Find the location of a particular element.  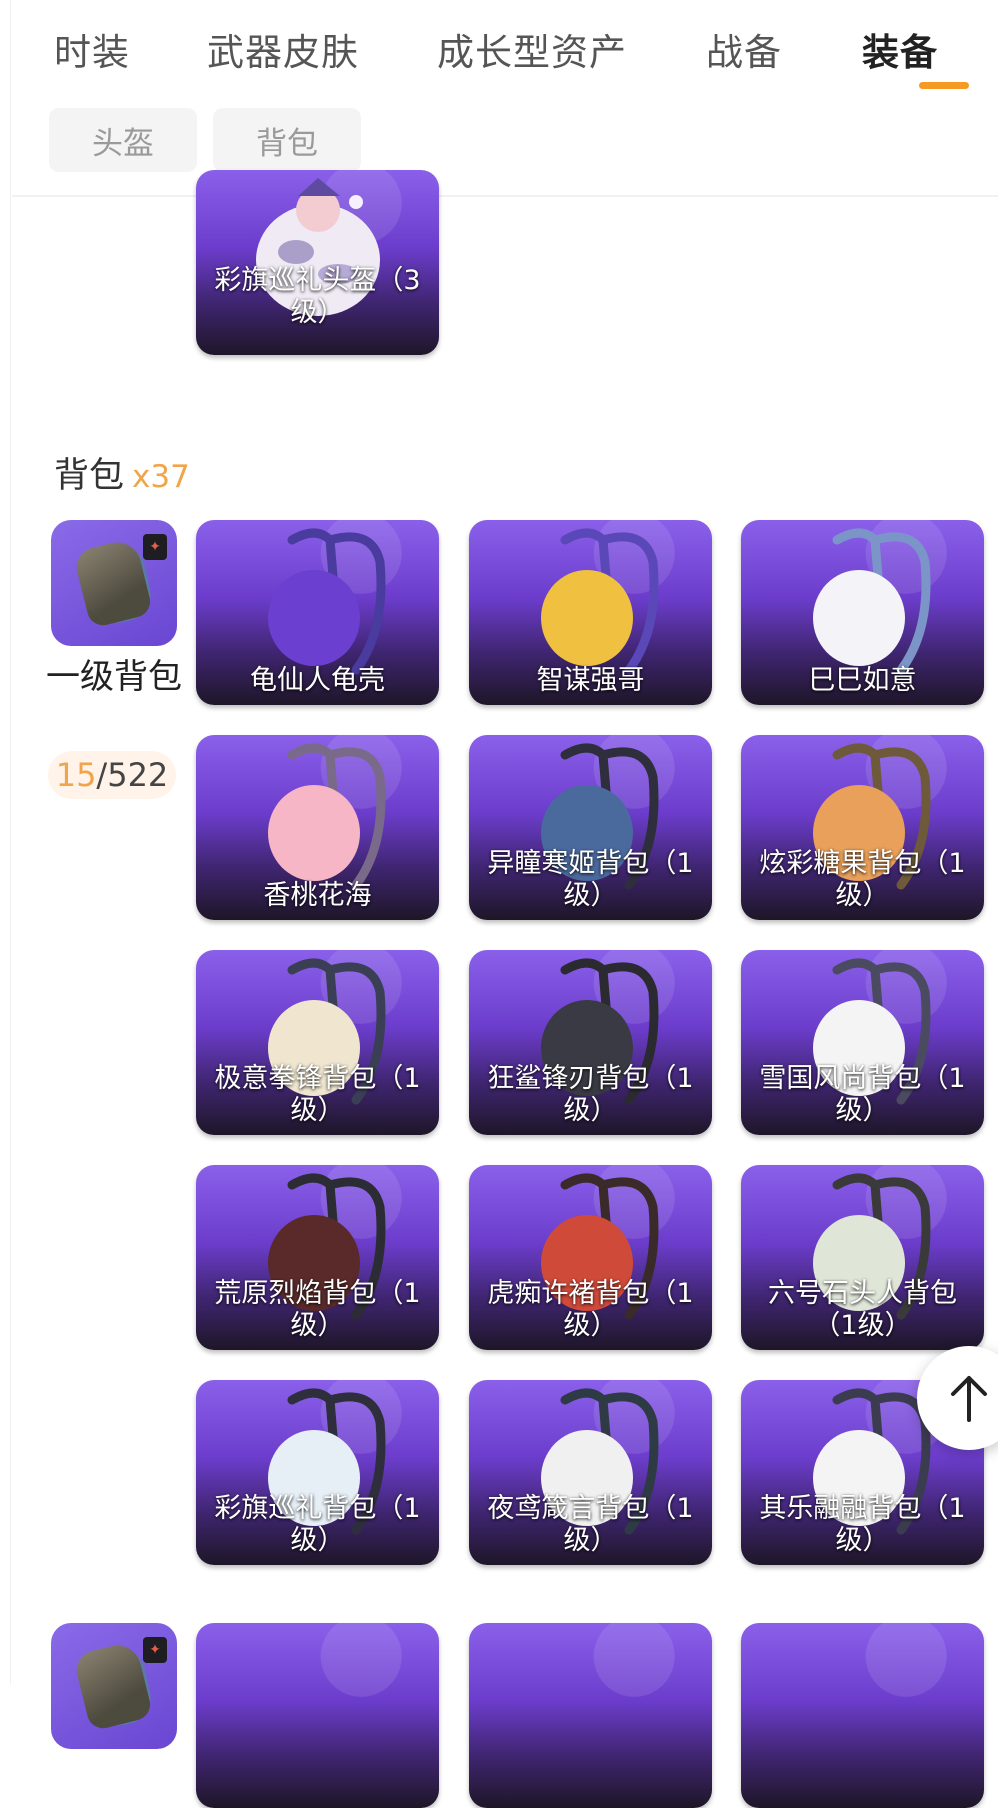

item-card-backpack: 香桃花海 is located at coordinates (317, 827).